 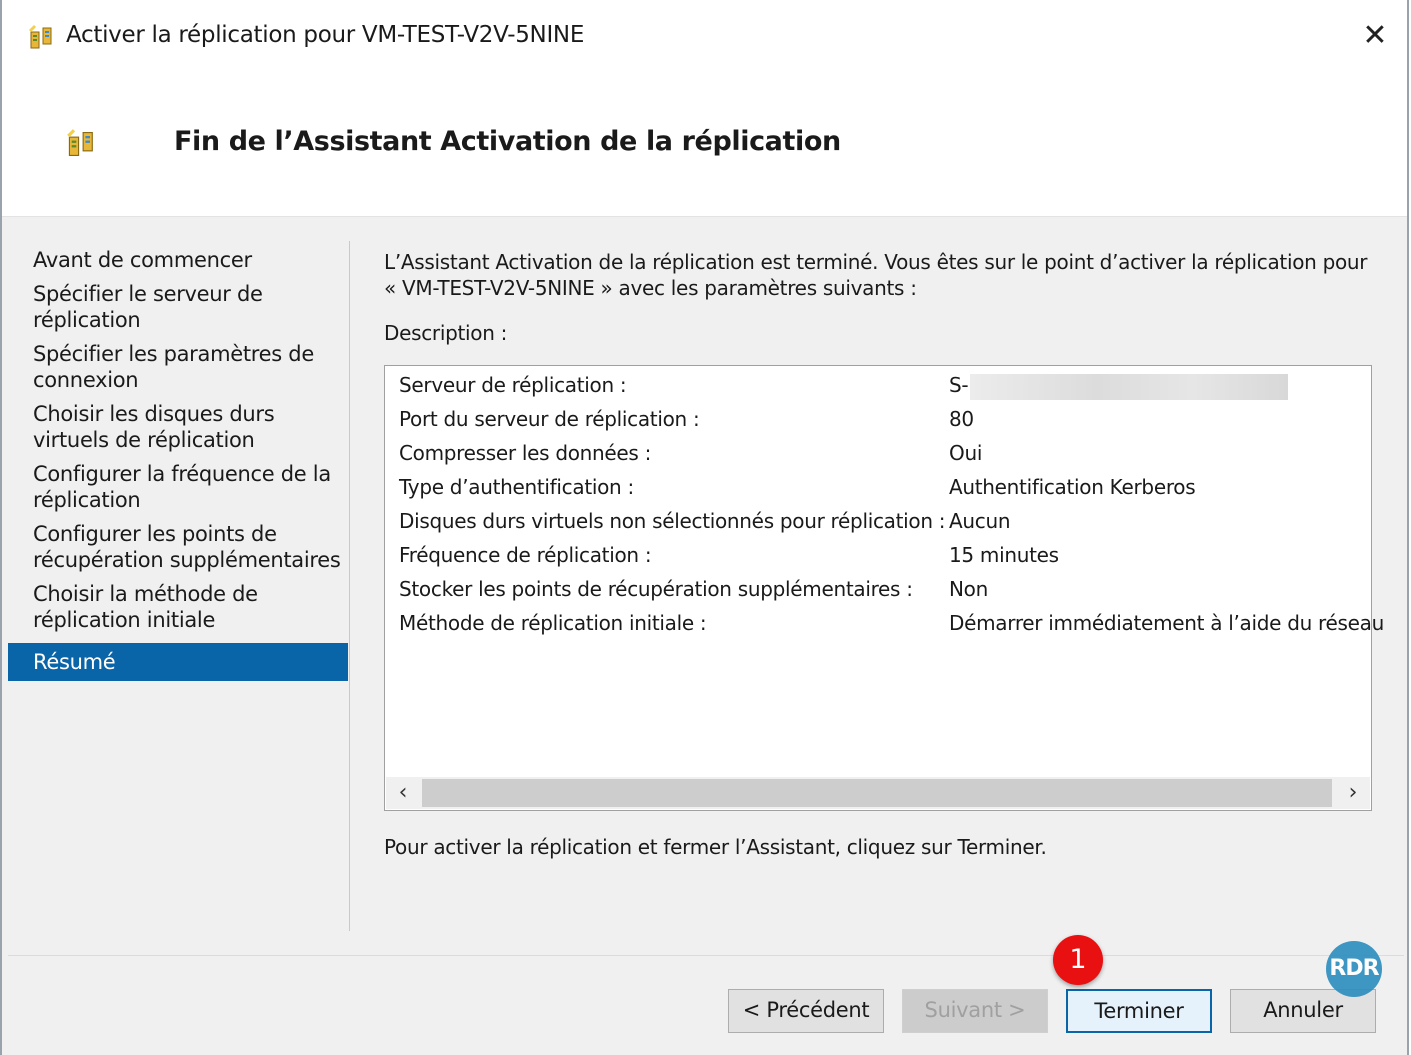 What do you see at coordinates (446, 333) in the screenshot?
I see `description-label: Description :` at bounding box center [446, 333].